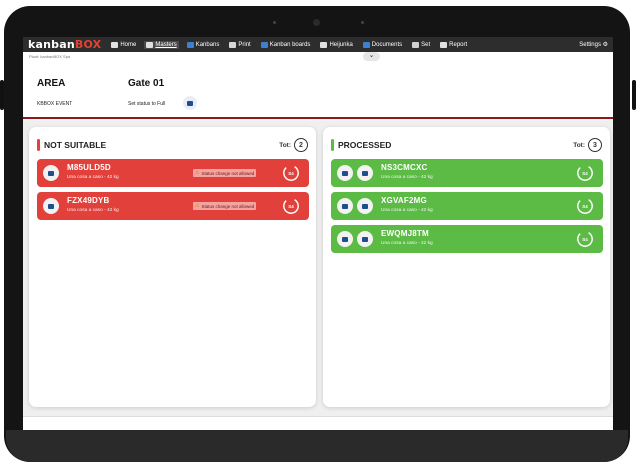 The image size is (636, 470). I want to click on kanban-icon, so click(190, 44).